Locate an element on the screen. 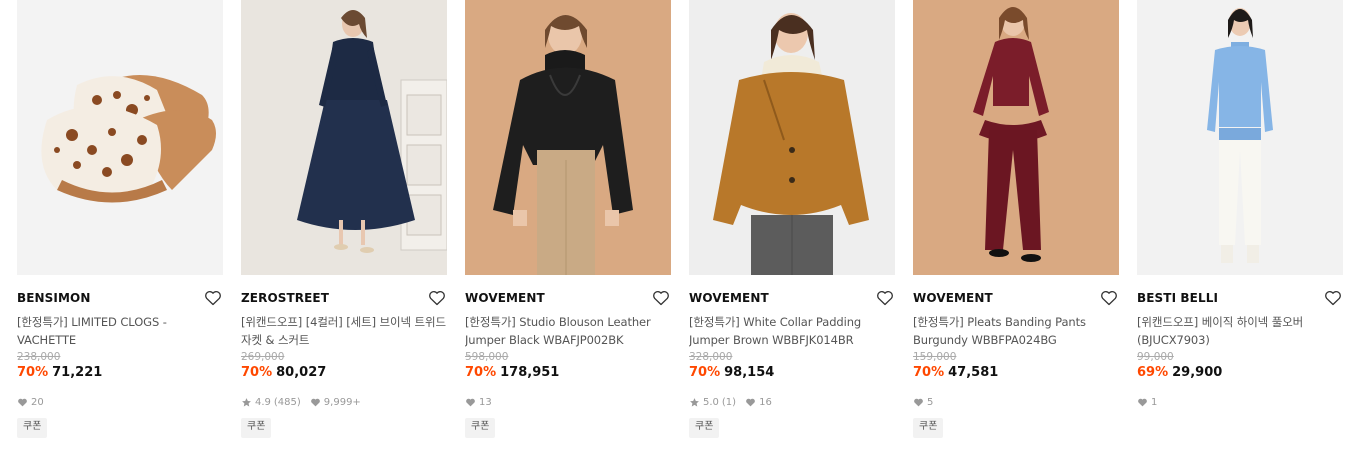 Image resolution: width=1353 pixels, height=450 pixels. original-price: 99,000 is located at coordinates (1155, 357).